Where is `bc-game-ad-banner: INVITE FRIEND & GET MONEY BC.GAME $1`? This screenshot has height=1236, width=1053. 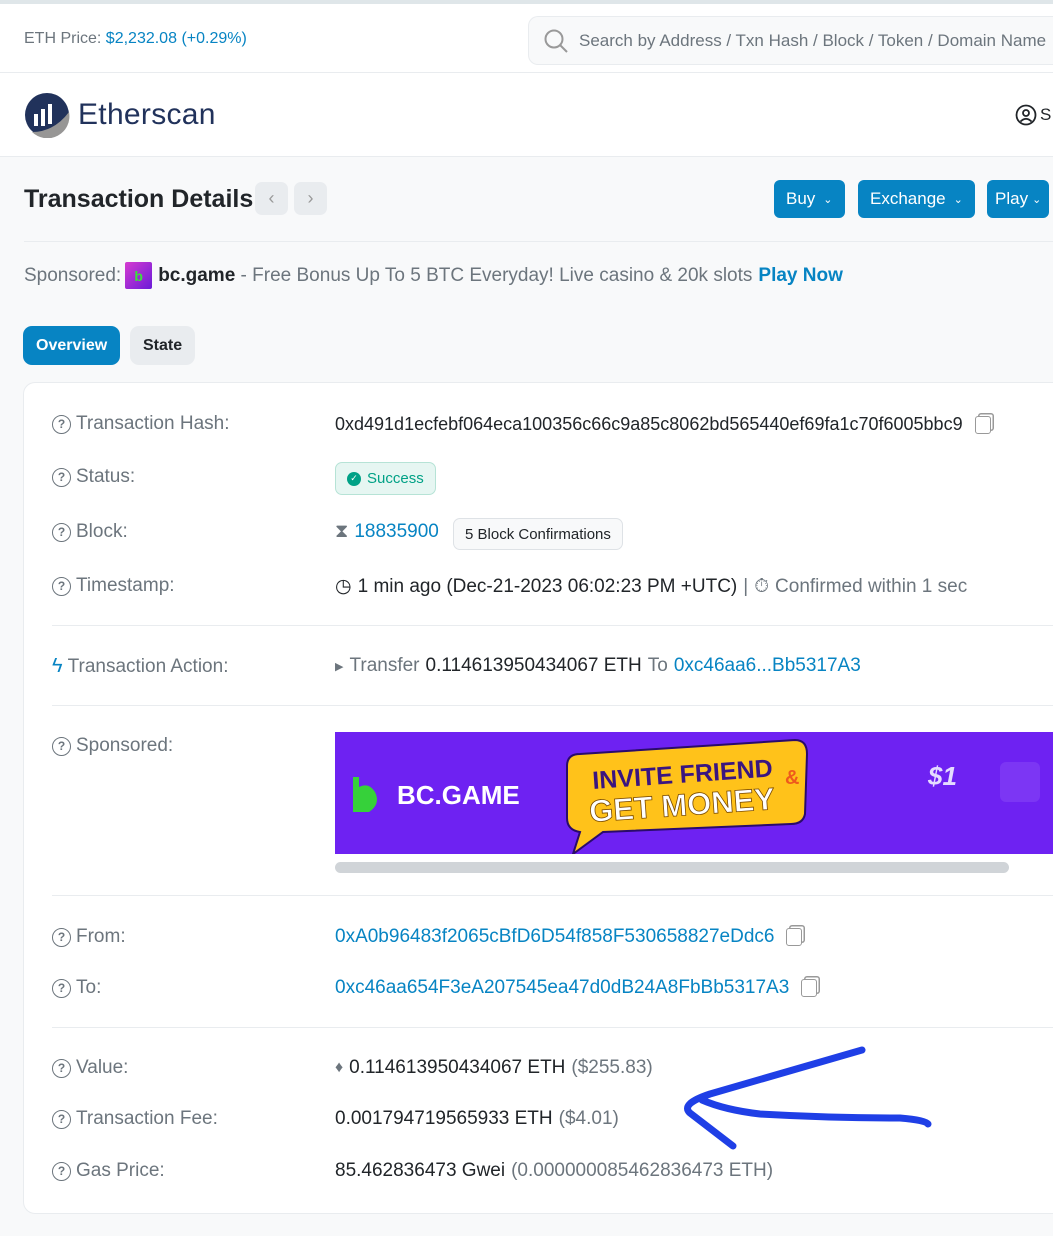
bc-game-ad-banner: INVITE FRIEND & GET MONEY BC.GAME $1 is located at coordinates (694, 793).